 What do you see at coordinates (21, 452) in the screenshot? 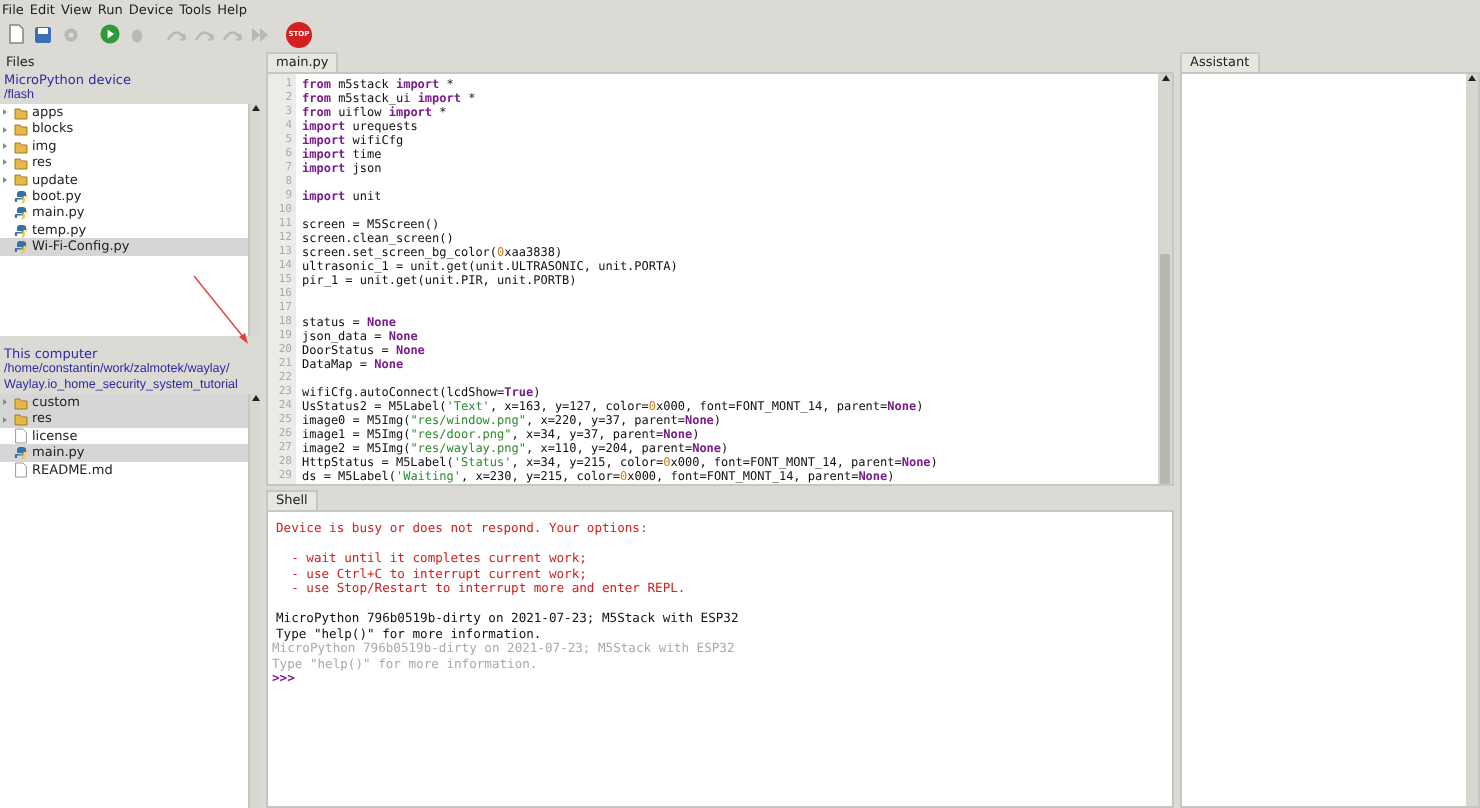
I see `python-icon` at bounding box center [21, 452].